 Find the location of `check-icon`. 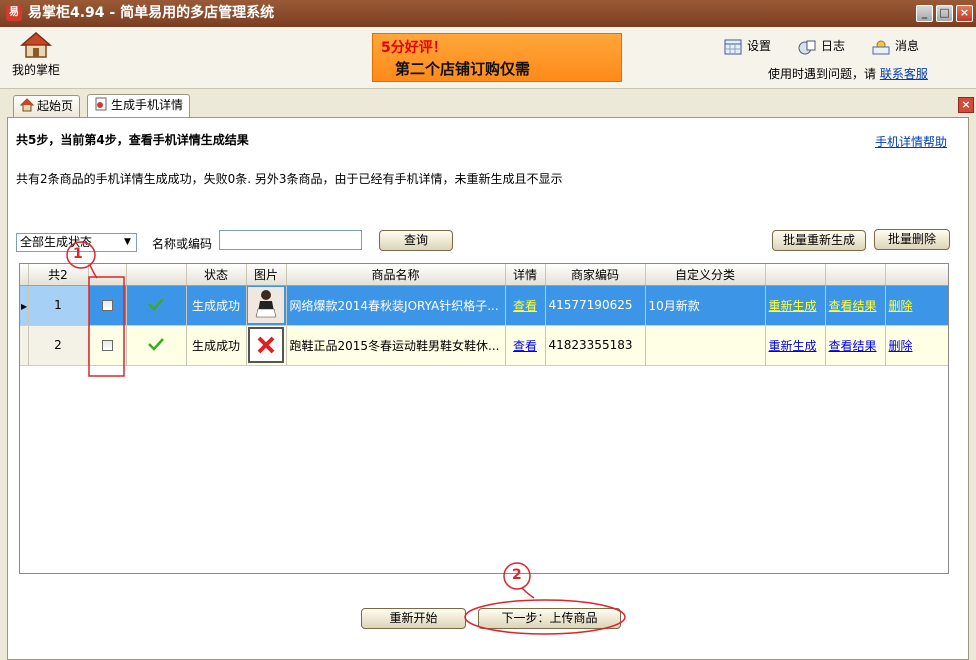

check-icon is located at coordinates (156, 304).